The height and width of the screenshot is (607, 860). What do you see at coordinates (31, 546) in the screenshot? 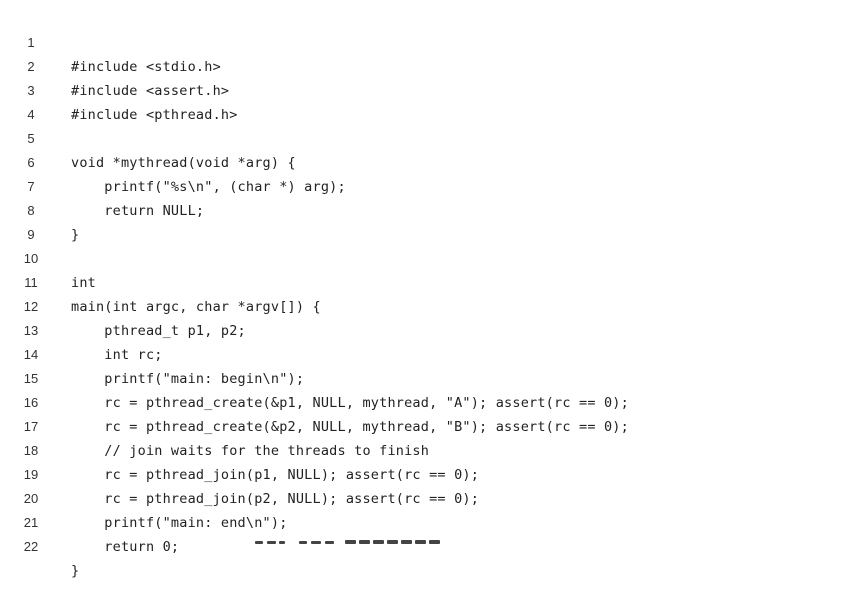
I see `line-number: 22` at bounding box center [31, 546].